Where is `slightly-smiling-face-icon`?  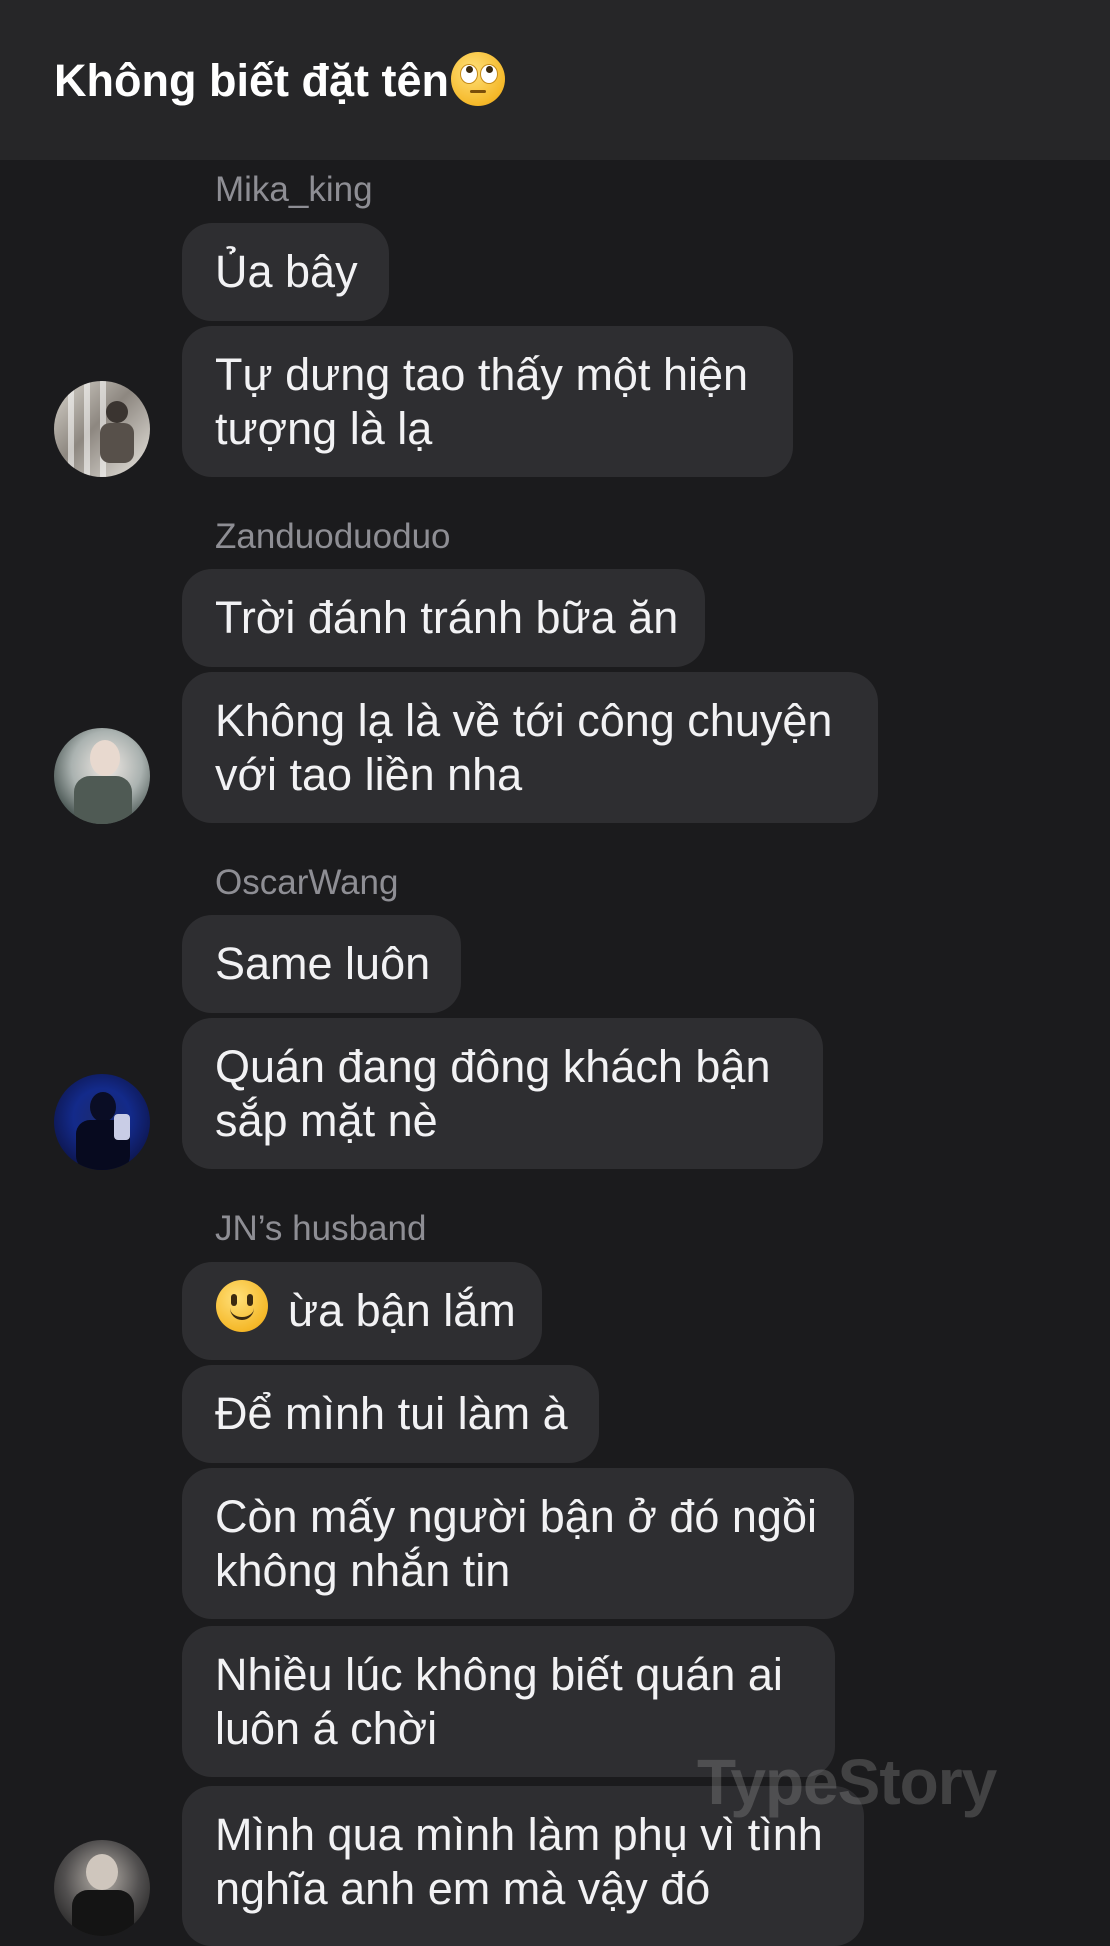 slightly-smiling-face-icon is located at coordinates (242, 1306).